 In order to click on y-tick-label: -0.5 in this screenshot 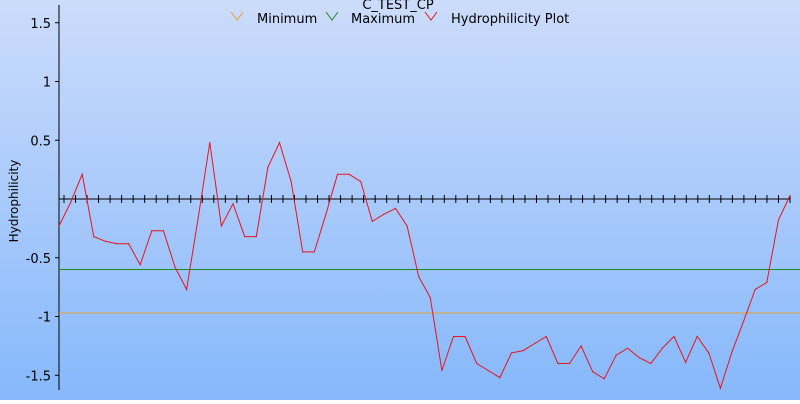, I will do `click(38, 259)`.